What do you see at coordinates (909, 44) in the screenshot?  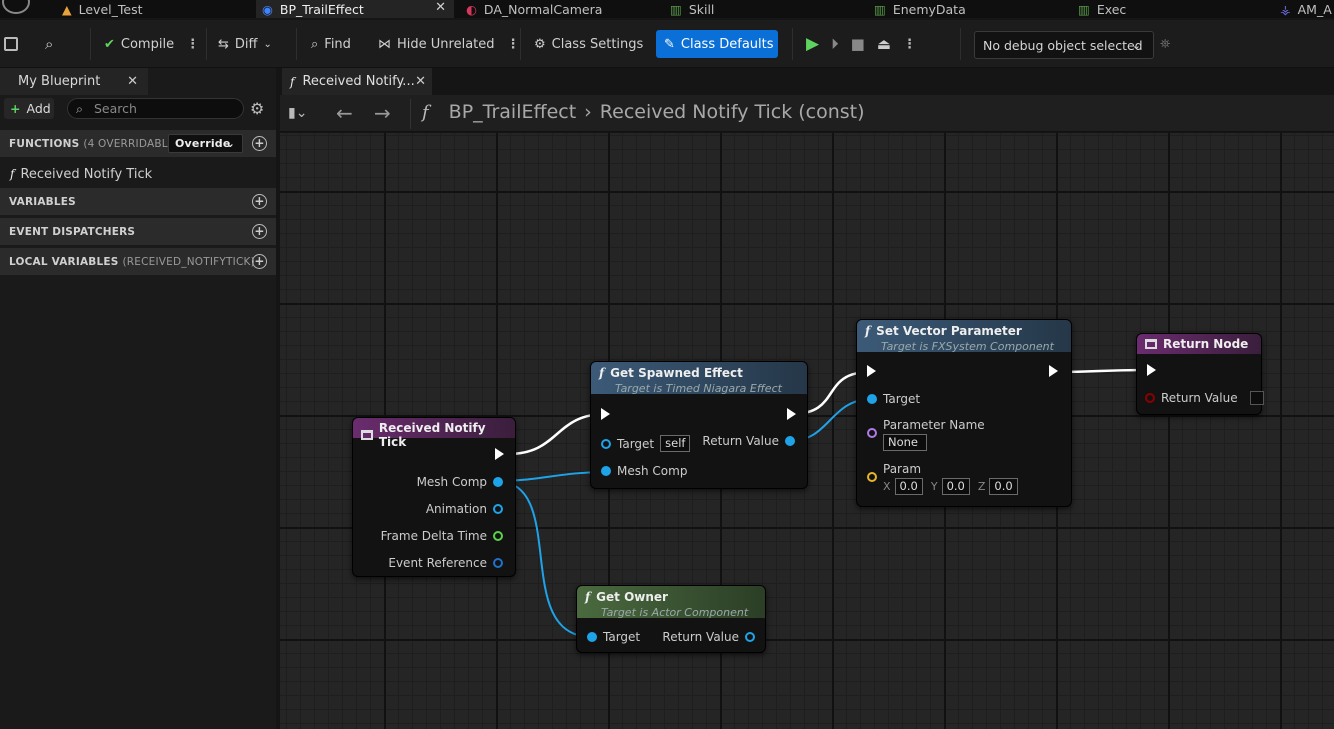 I see `play-options-icon: ⋮` at bounding box center [909, 44].